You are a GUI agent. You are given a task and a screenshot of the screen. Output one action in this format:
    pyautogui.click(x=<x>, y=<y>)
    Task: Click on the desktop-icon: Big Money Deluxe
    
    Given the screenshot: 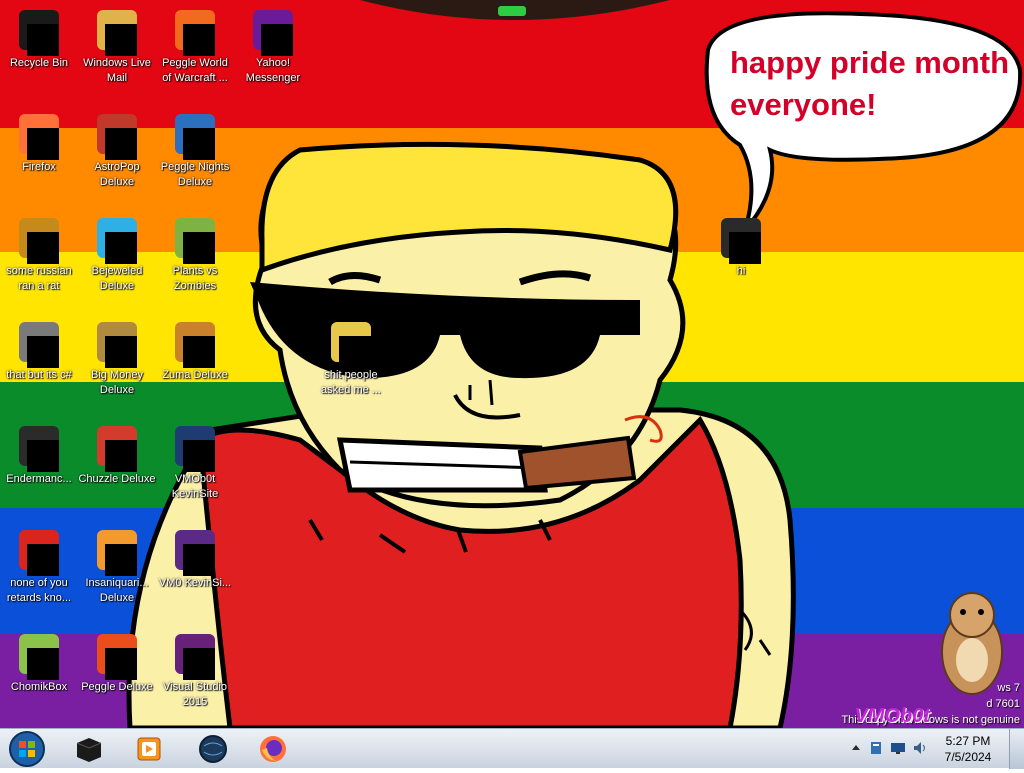 What is the action you would take?
    pyautogui.click(x=117, y=358)
    